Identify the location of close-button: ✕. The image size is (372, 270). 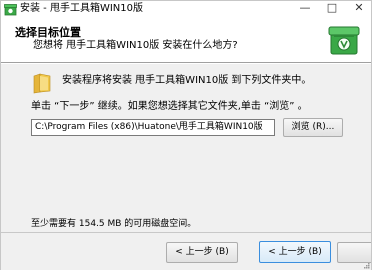
(359, 9).